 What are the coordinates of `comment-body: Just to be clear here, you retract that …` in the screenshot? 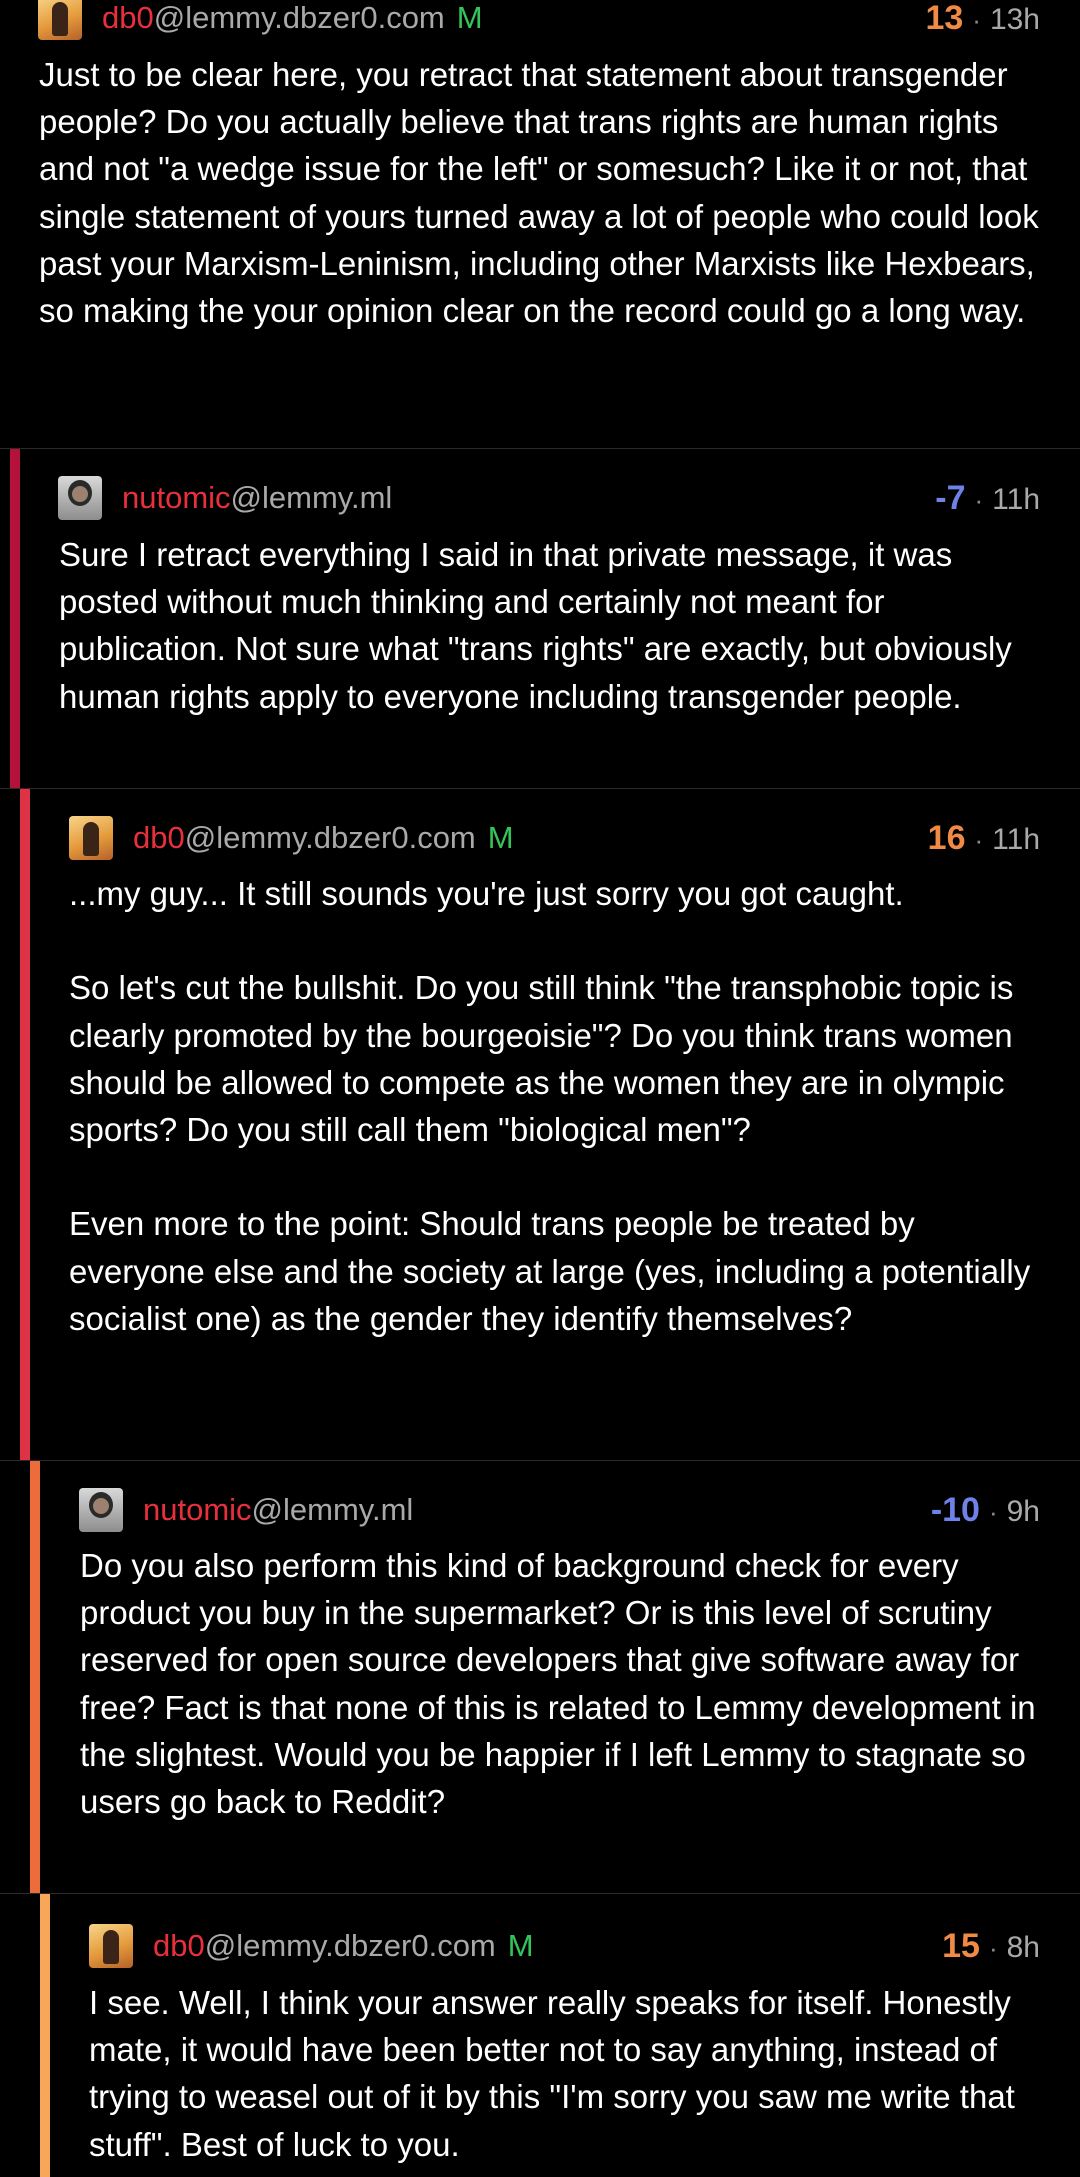 It's located at (541, 192).